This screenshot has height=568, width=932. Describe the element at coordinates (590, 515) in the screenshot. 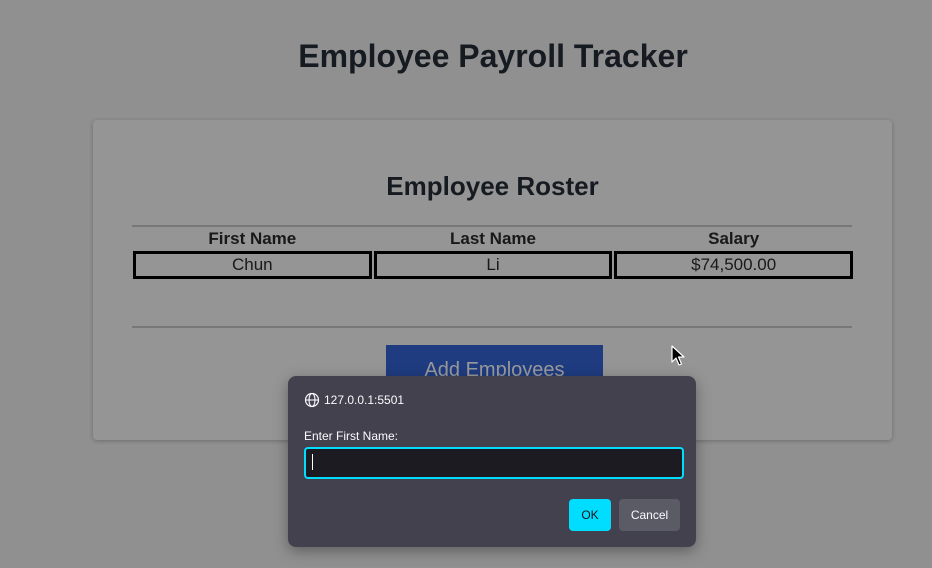

I see `ok-button: OK` at that location.